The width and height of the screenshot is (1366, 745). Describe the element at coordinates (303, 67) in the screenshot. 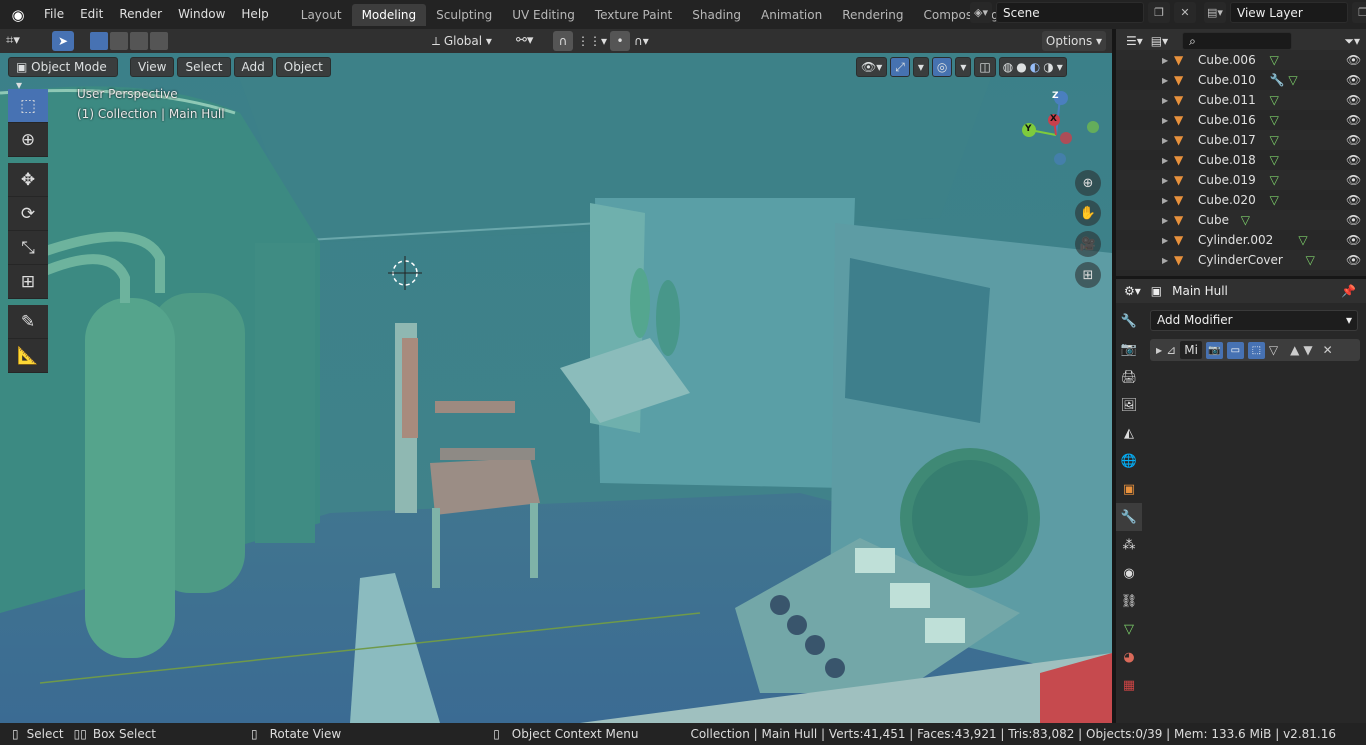

I see `object-menu: Object` at that location.